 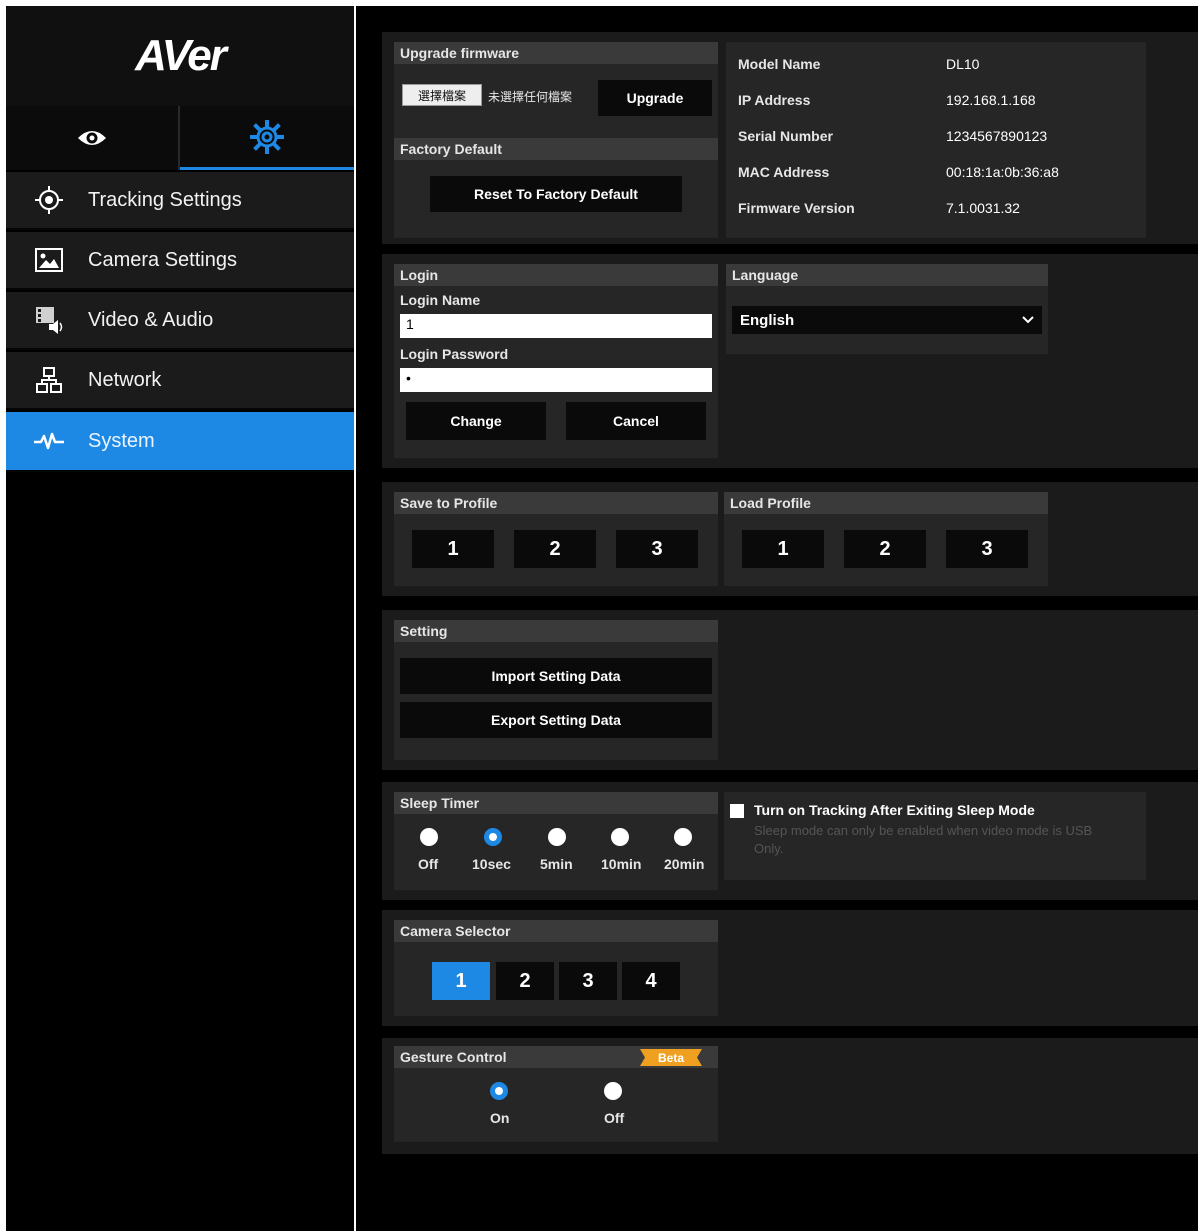 What do you see at coordinates (162, 259) in the screenshot?
I see `sidebar-item-label: Camera Settings` at bounding box center [162, 259].